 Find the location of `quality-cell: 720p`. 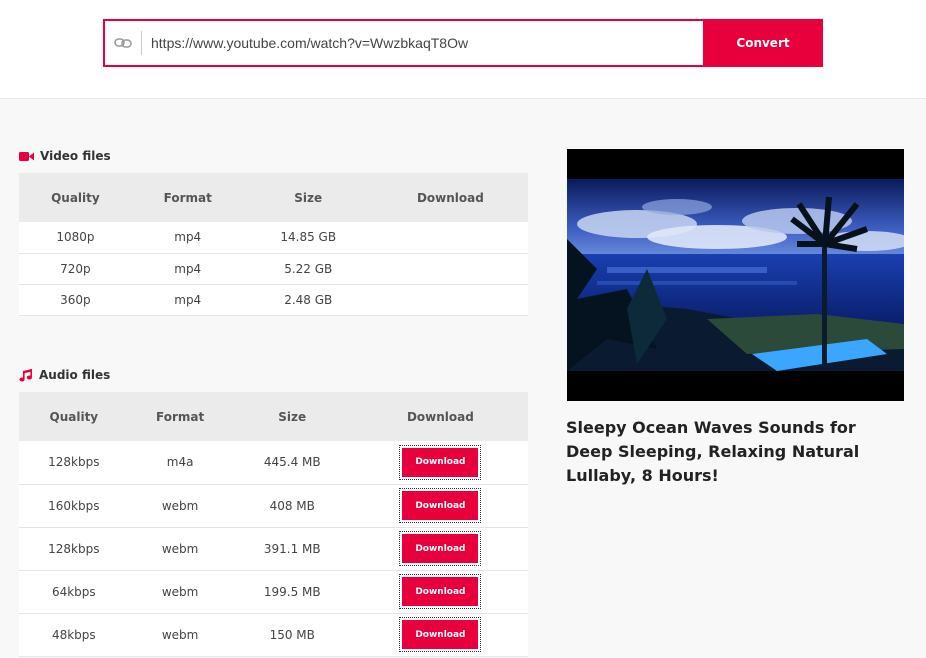

quality-cell: 720p is located at coordinates (75, 269).